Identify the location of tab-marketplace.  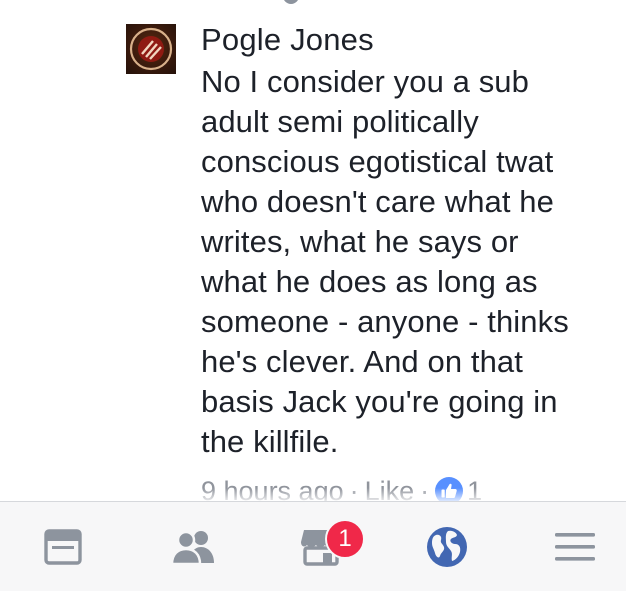
(320, 546).